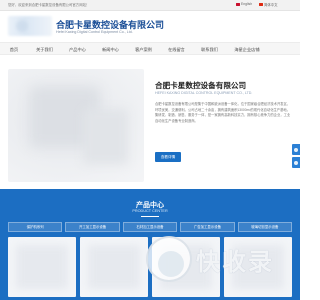 This screenshot has height=300, width=320. Describe the element at coordinates (92, 227) in the screenshot. I see `category-tab: 开工加工显示设备` at that location.